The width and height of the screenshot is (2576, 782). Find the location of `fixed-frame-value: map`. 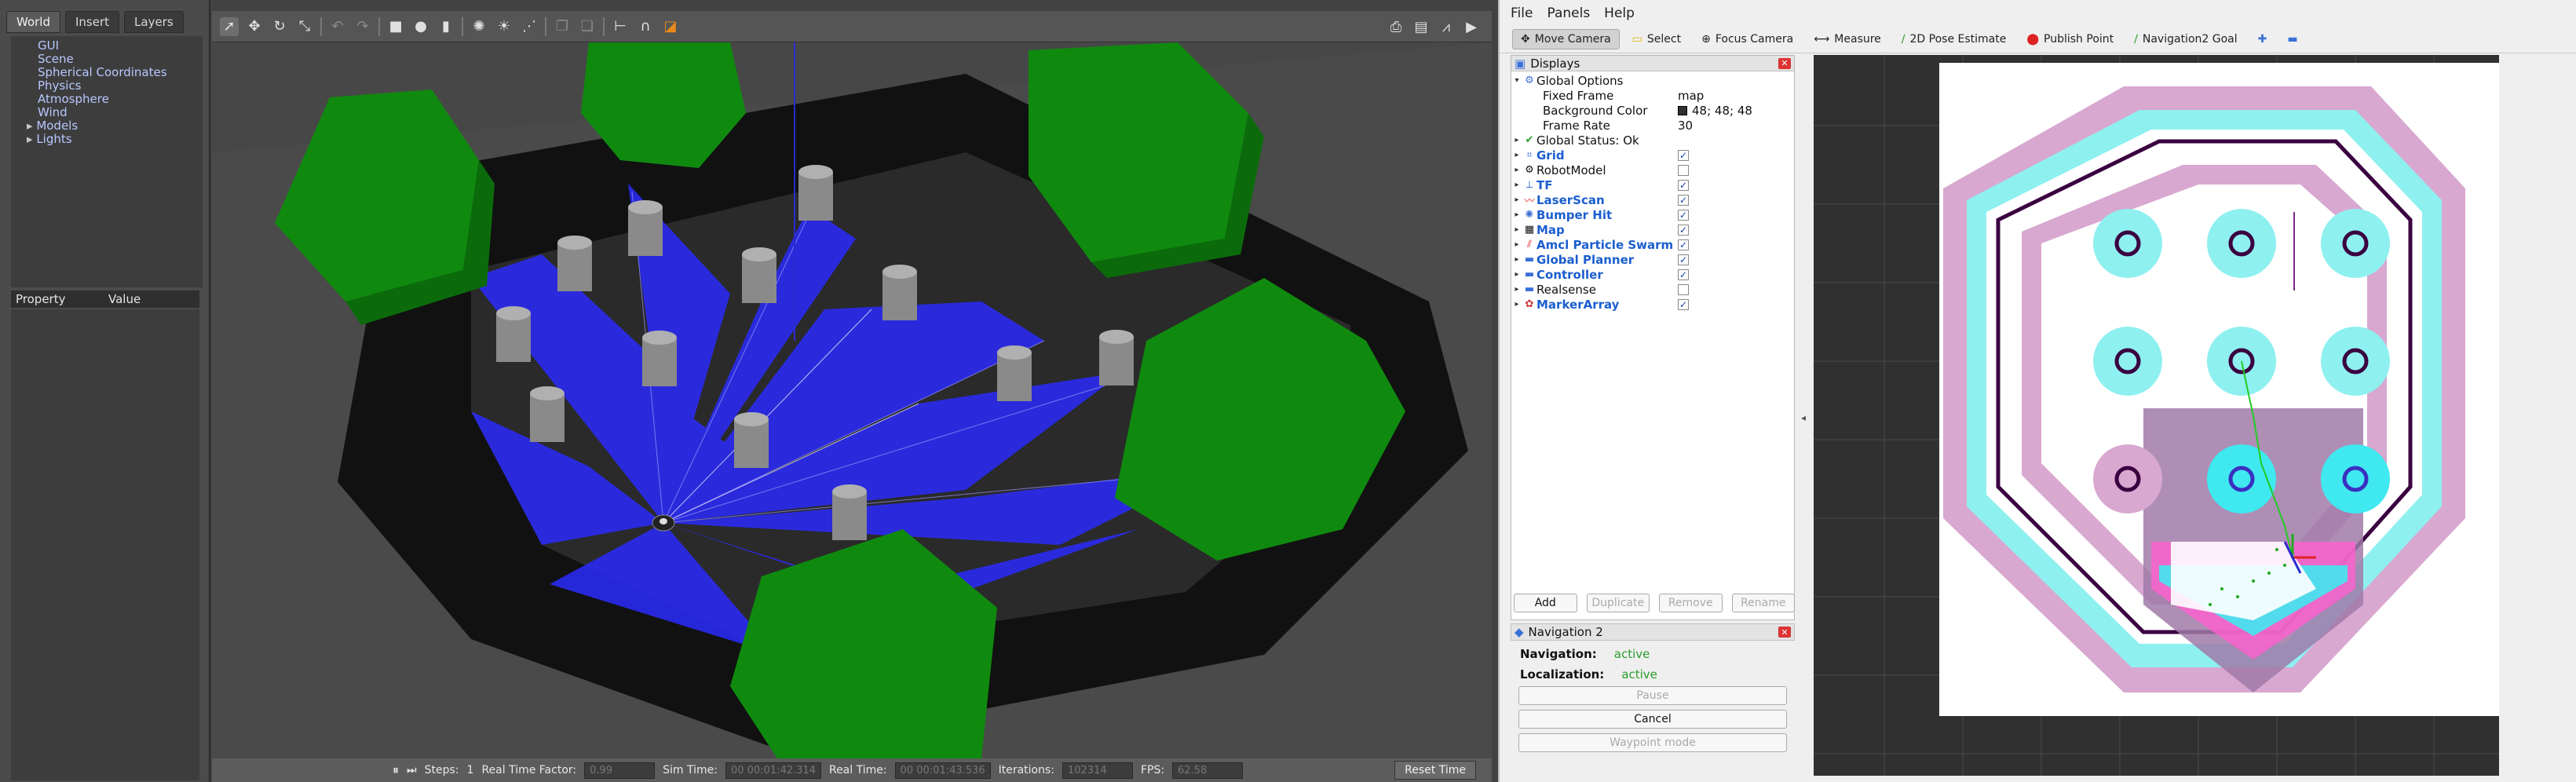

fixed-frame-value: map is located at coordinates (1691, 96).